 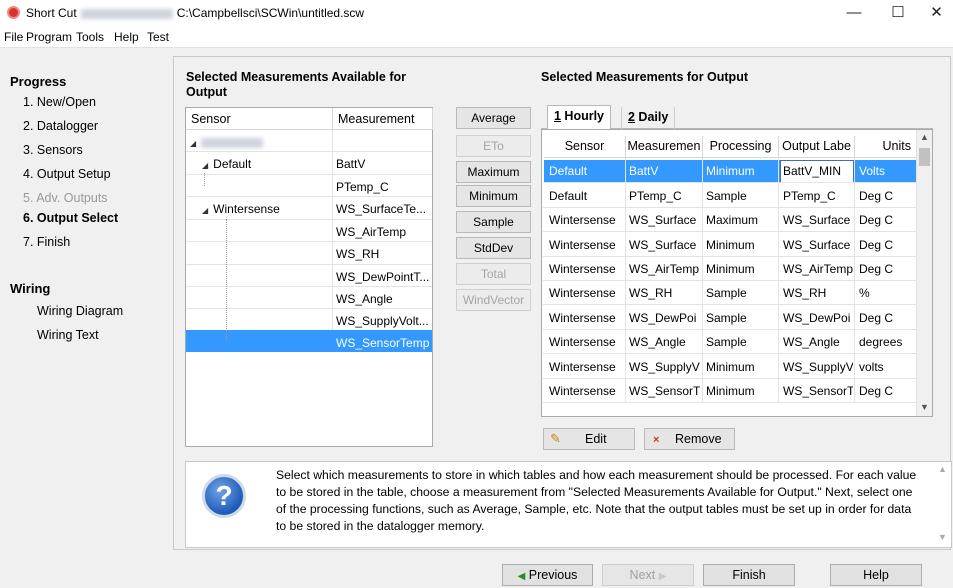 What do you see at coordinates (59, 102) in the screenshot?
I see `step-new-open: 1. New/Open` at bounding box center [59, 102].